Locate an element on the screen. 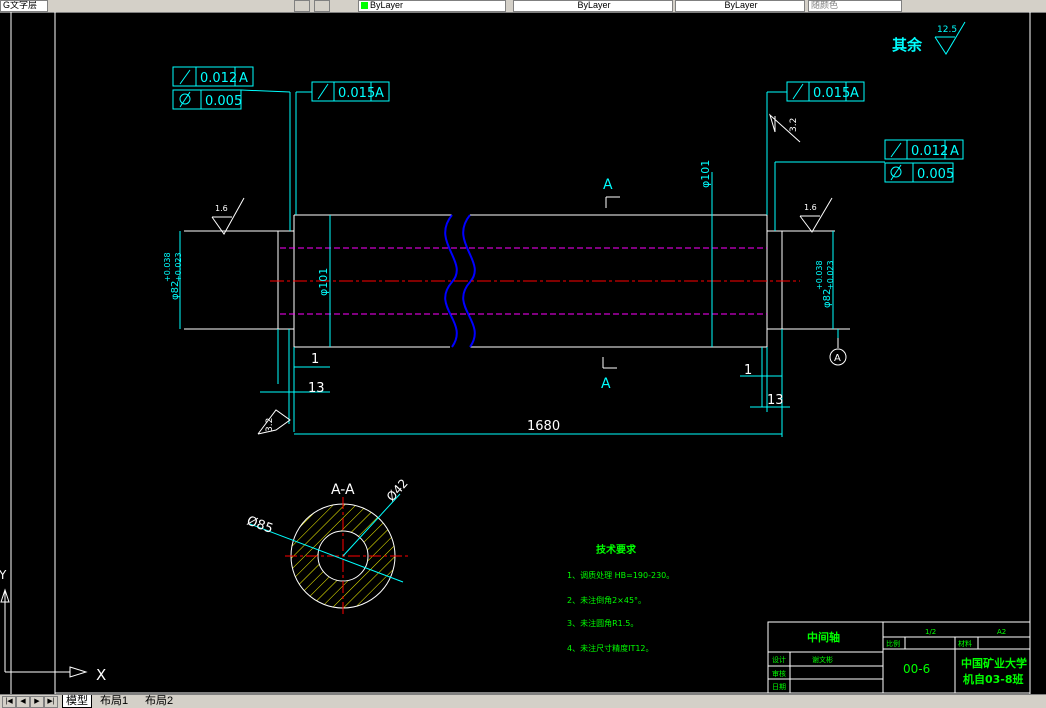  layer-previous-button is located at coordinates (322, 6).